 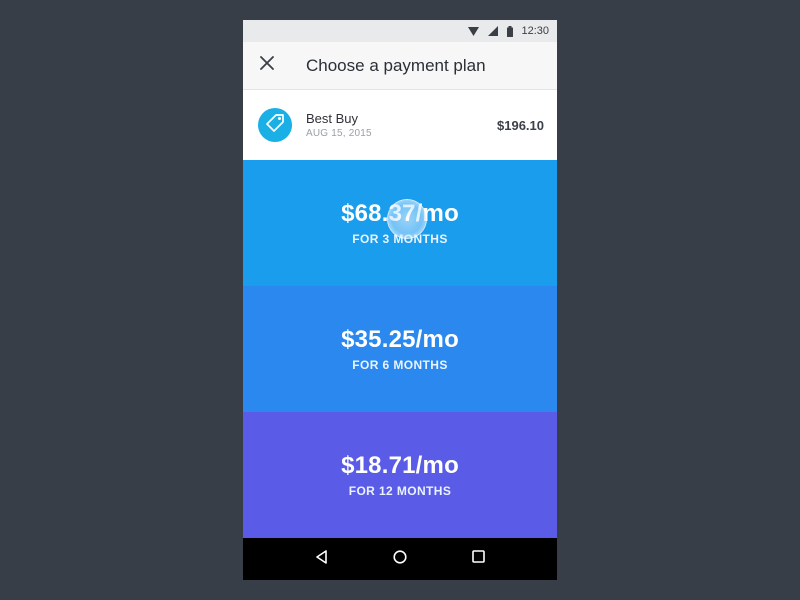 What do you see at coordinates (474, 31) in the screenshot?
I see `wifi-icon` at bounding box center [474, 31].